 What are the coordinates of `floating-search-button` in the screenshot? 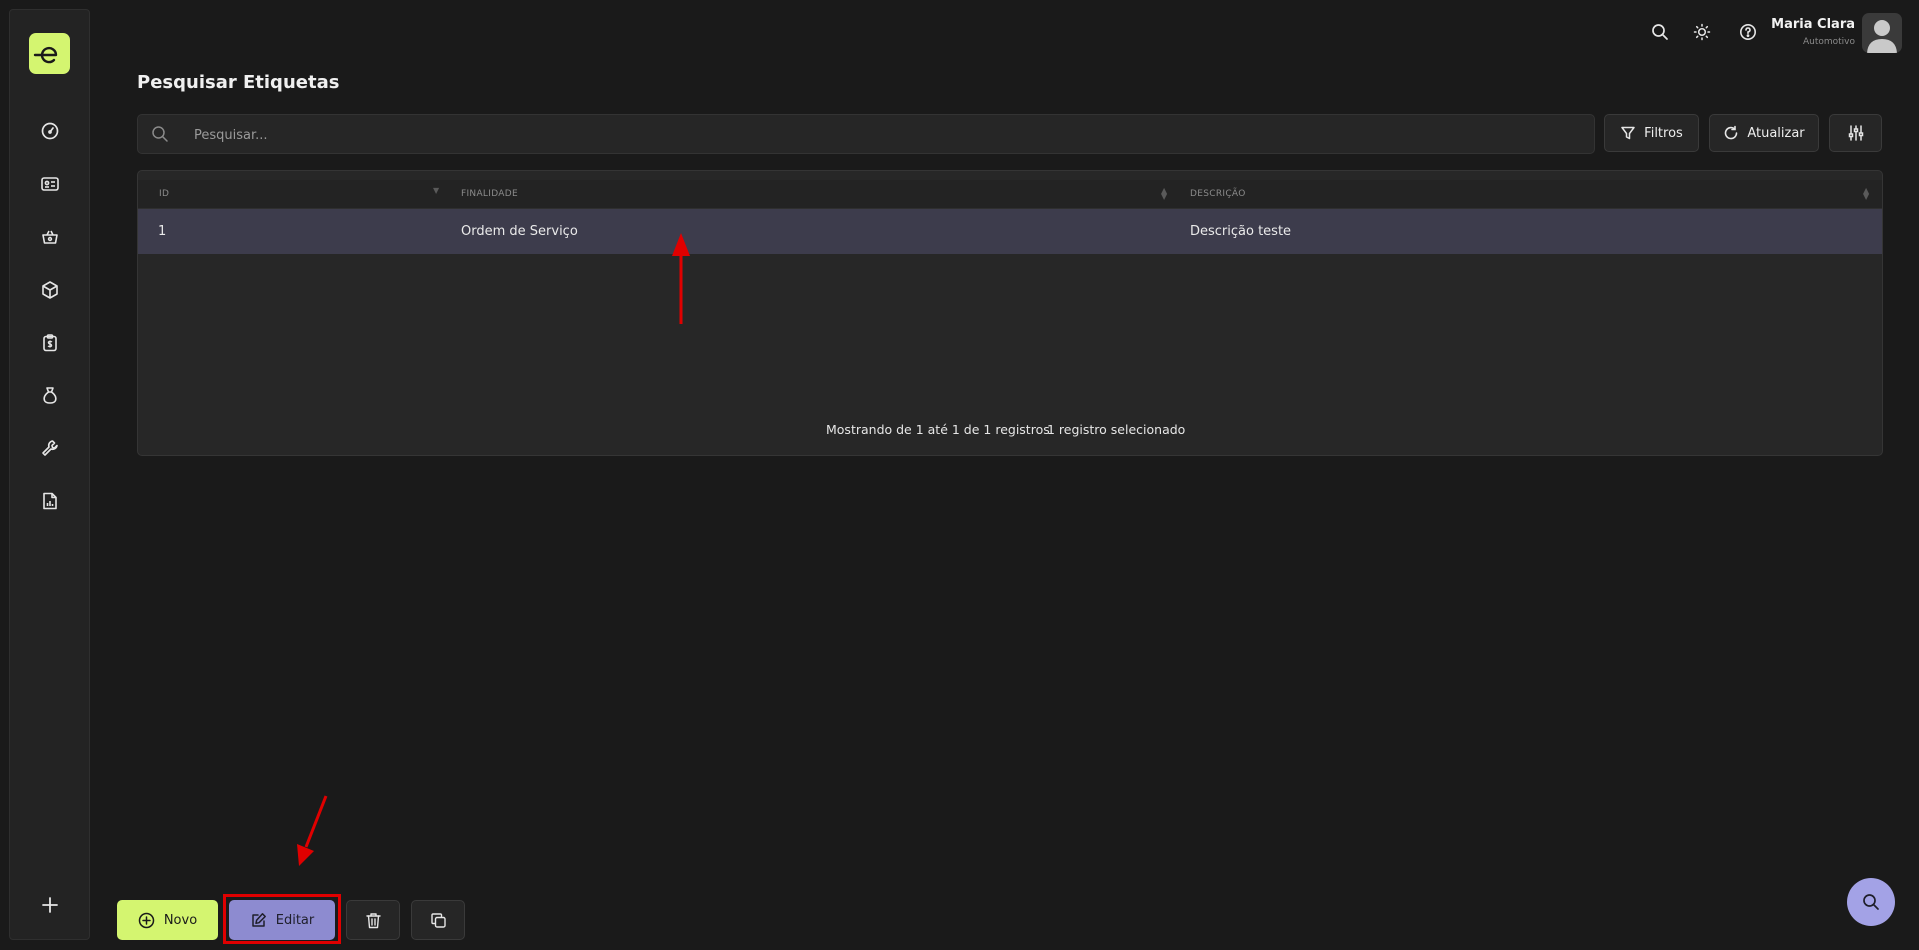 It's located at (1871, 902).